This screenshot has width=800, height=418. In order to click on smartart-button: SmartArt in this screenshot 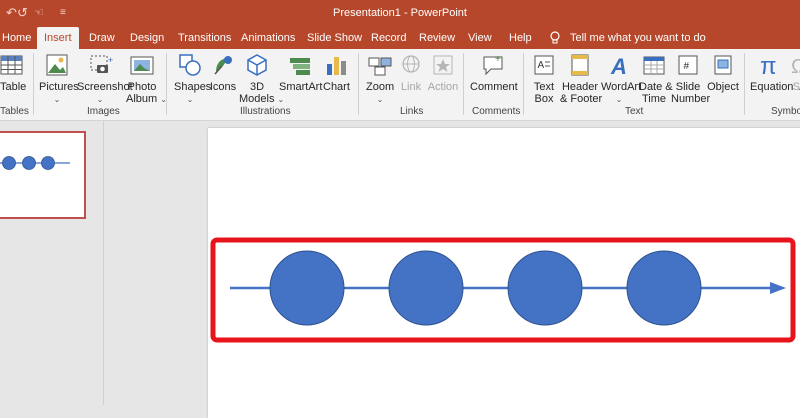, I will do `click(300, 72)`.